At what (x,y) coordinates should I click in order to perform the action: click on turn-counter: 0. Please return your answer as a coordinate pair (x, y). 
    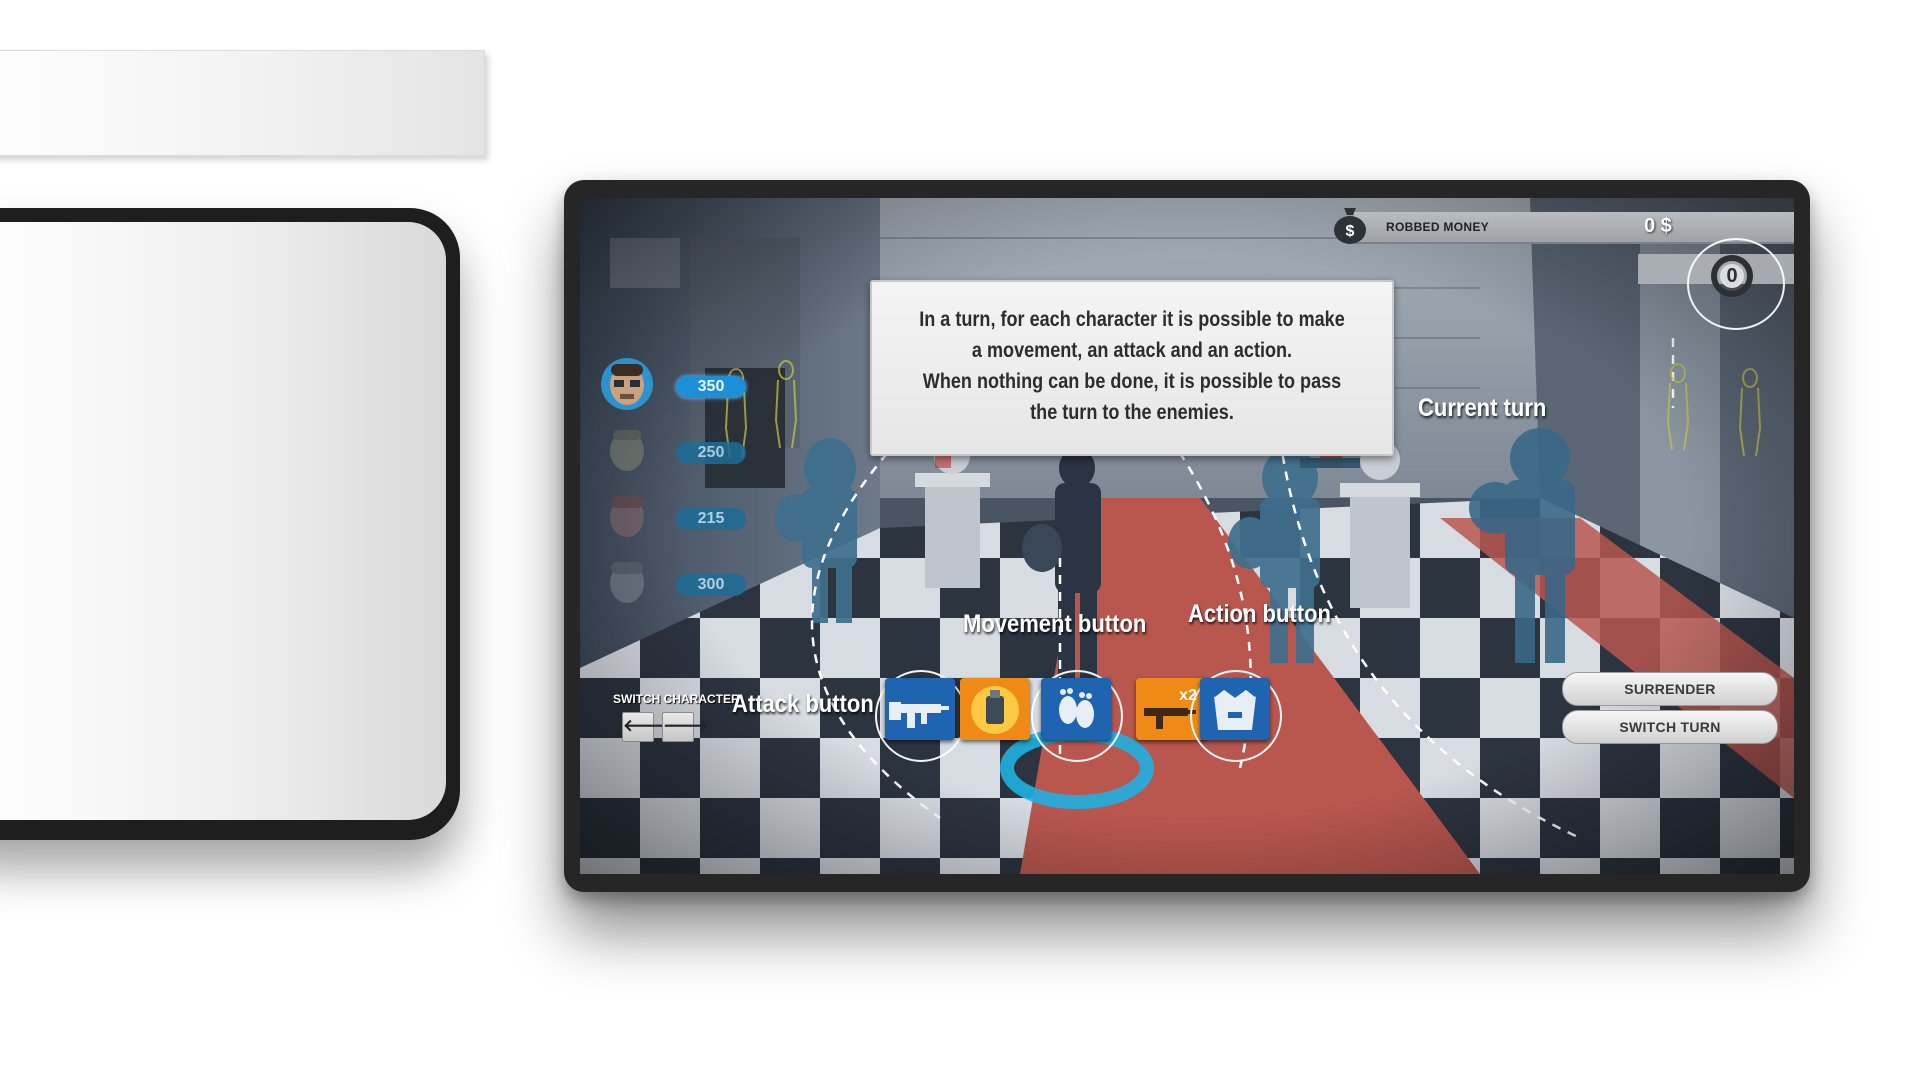
    Looking at the image, I should click on (1732, 276).